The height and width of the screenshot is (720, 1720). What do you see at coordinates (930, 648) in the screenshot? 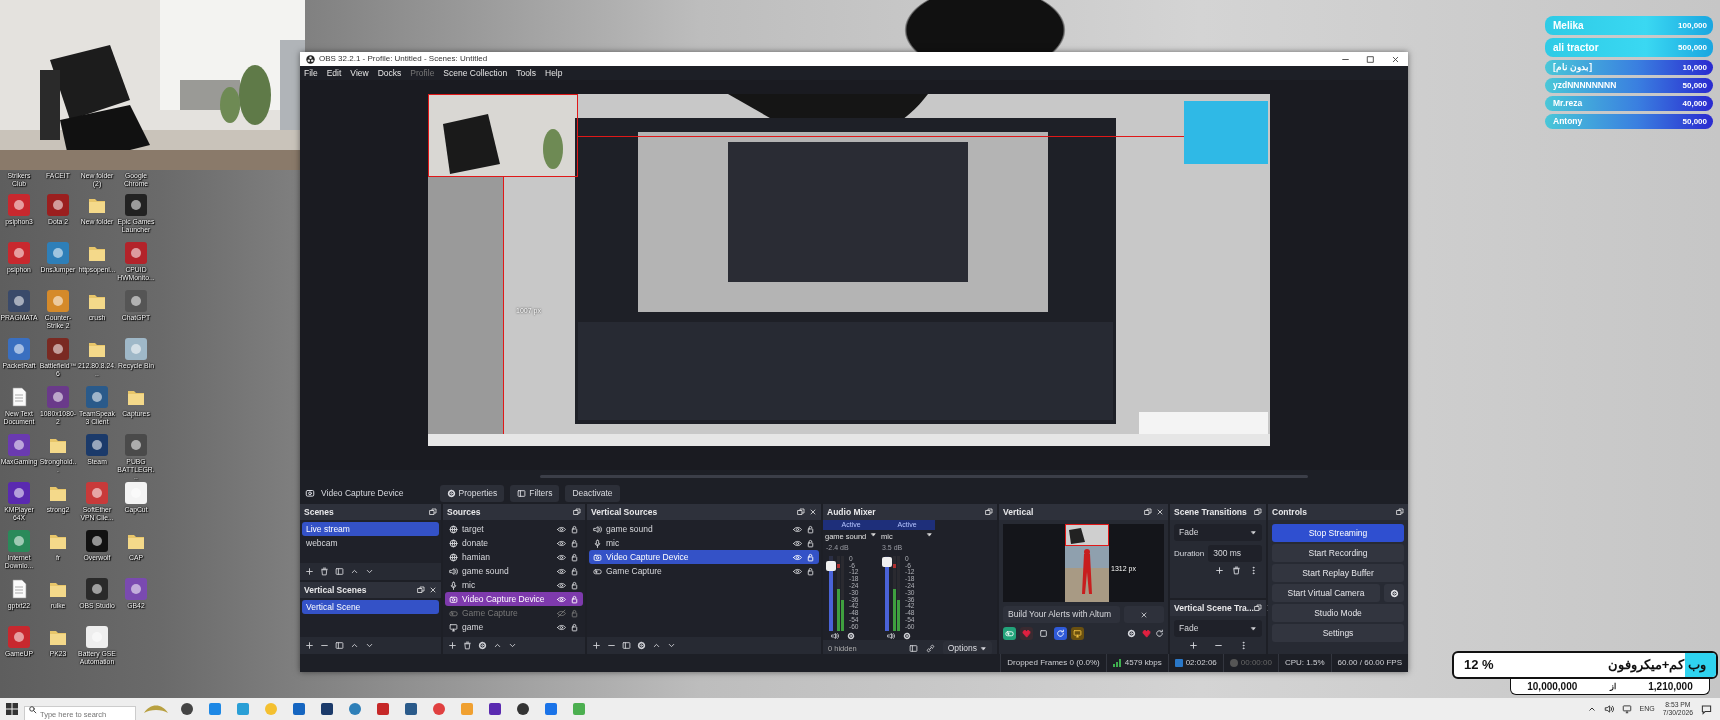
I see `link-icon` at bounding box center [930, 648].